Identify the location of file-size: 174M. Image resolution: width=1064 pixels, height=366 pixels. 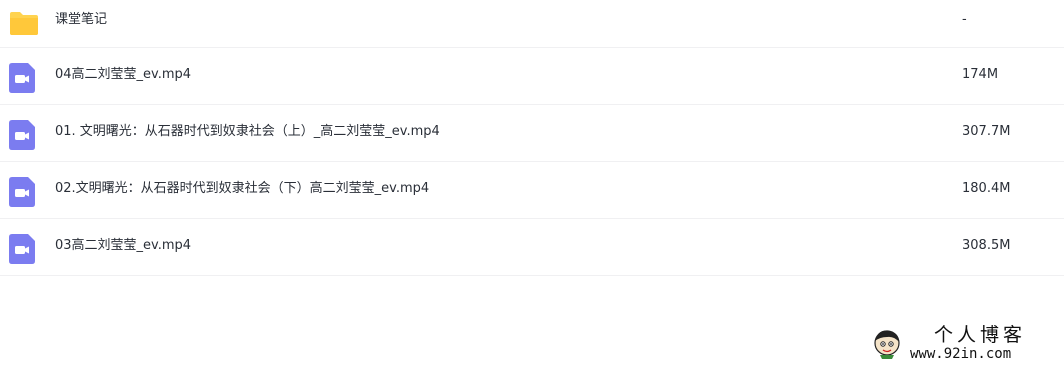
(980, 74).